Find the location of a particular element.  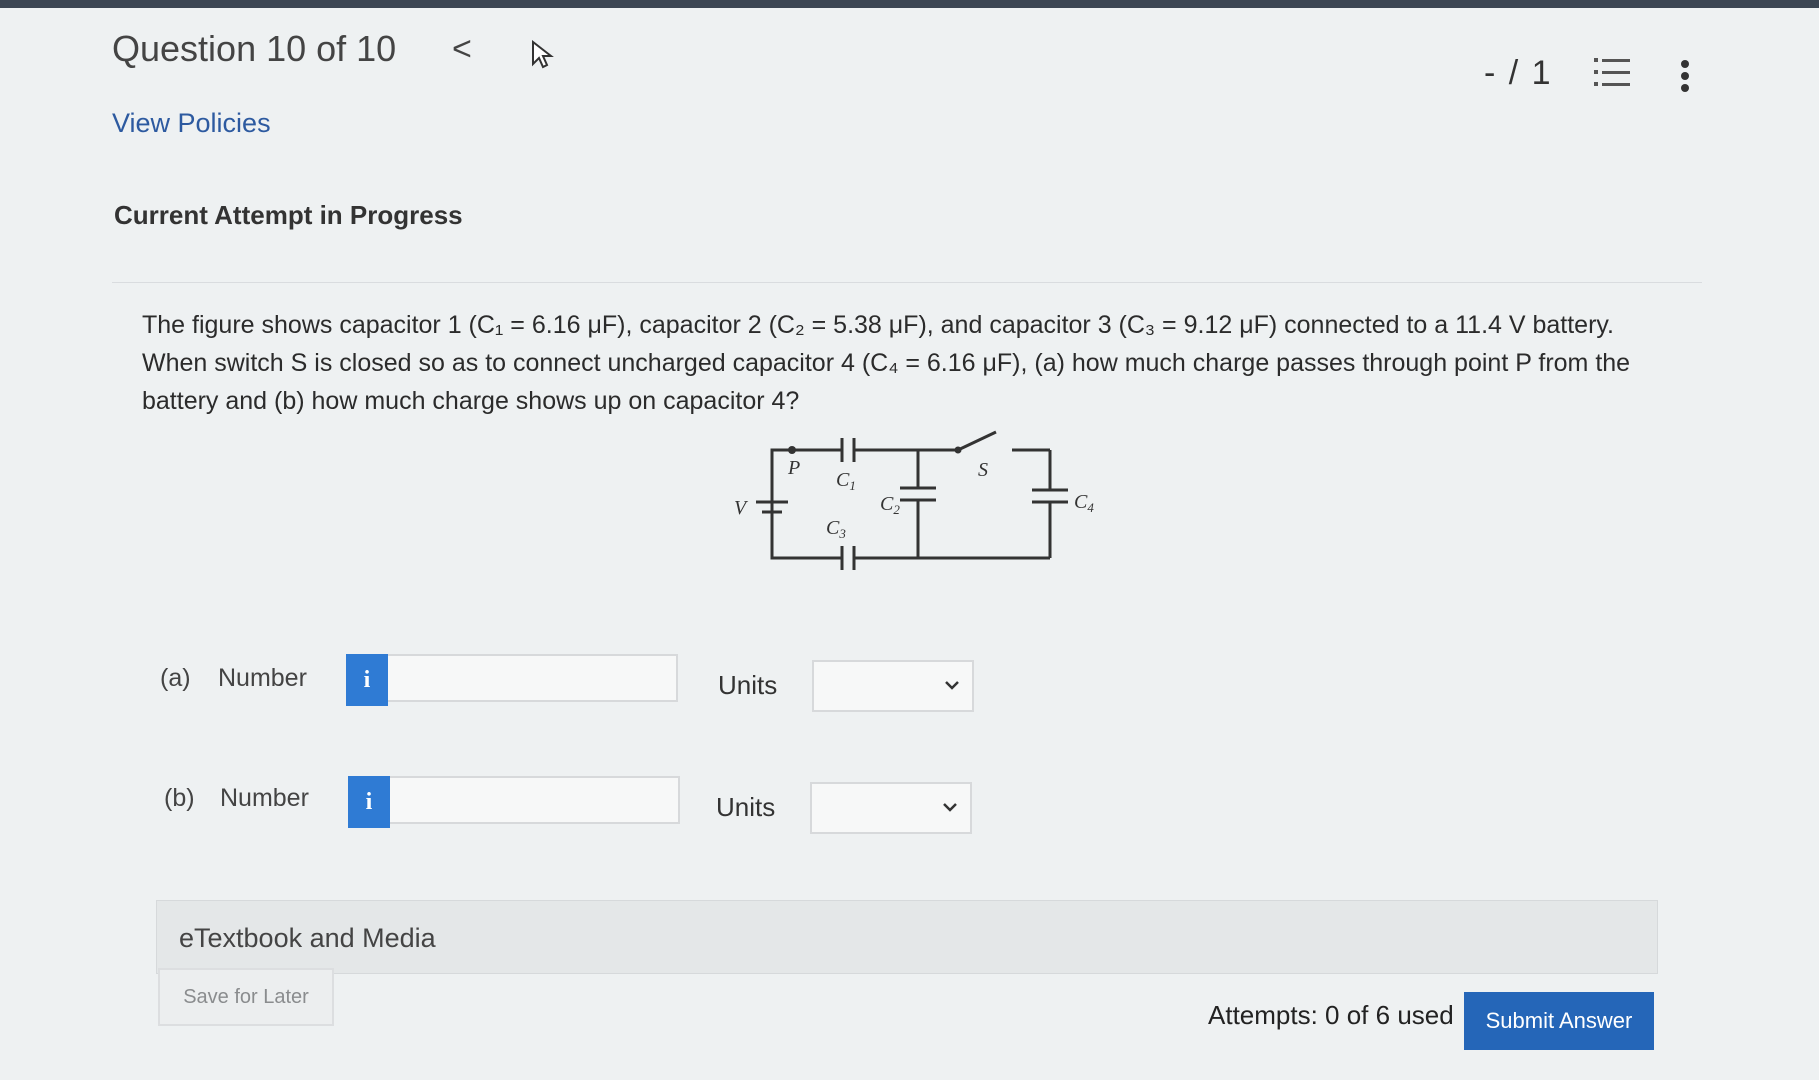

divider is located at coordinates (907, 282).